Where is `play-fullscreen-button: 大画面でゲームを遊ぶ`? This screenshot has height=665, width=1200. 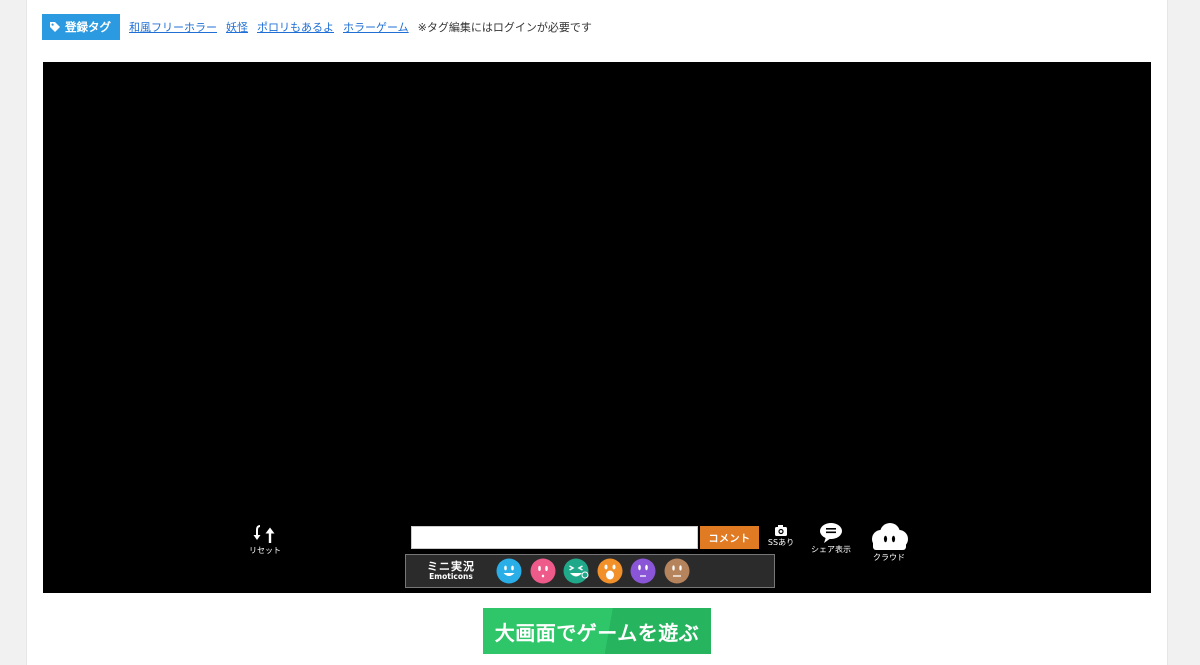 play-fullscreen-button: 大画面でゲームを遊ぶ is located at coordinates (597, 631).